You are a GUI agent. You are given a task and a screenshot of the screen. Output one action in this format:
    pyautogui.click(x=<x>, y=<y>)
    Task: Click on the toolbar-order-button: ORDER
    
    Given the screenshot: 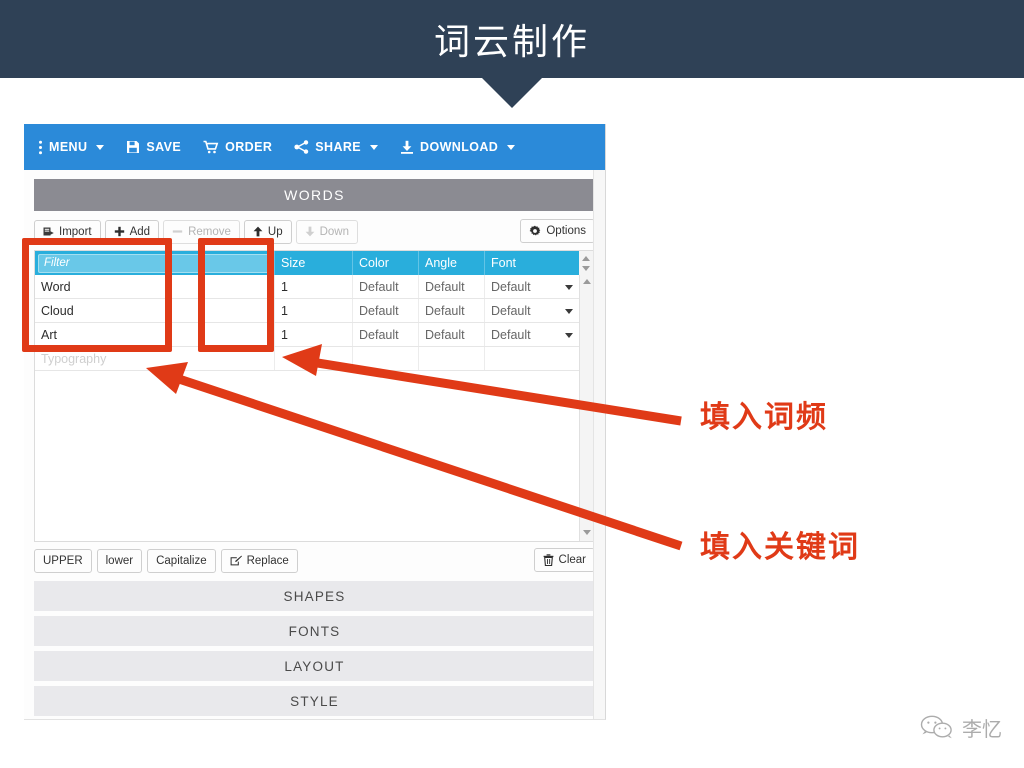 What is the action you would take?
    pyautogui.click(x=237, y=147)
    